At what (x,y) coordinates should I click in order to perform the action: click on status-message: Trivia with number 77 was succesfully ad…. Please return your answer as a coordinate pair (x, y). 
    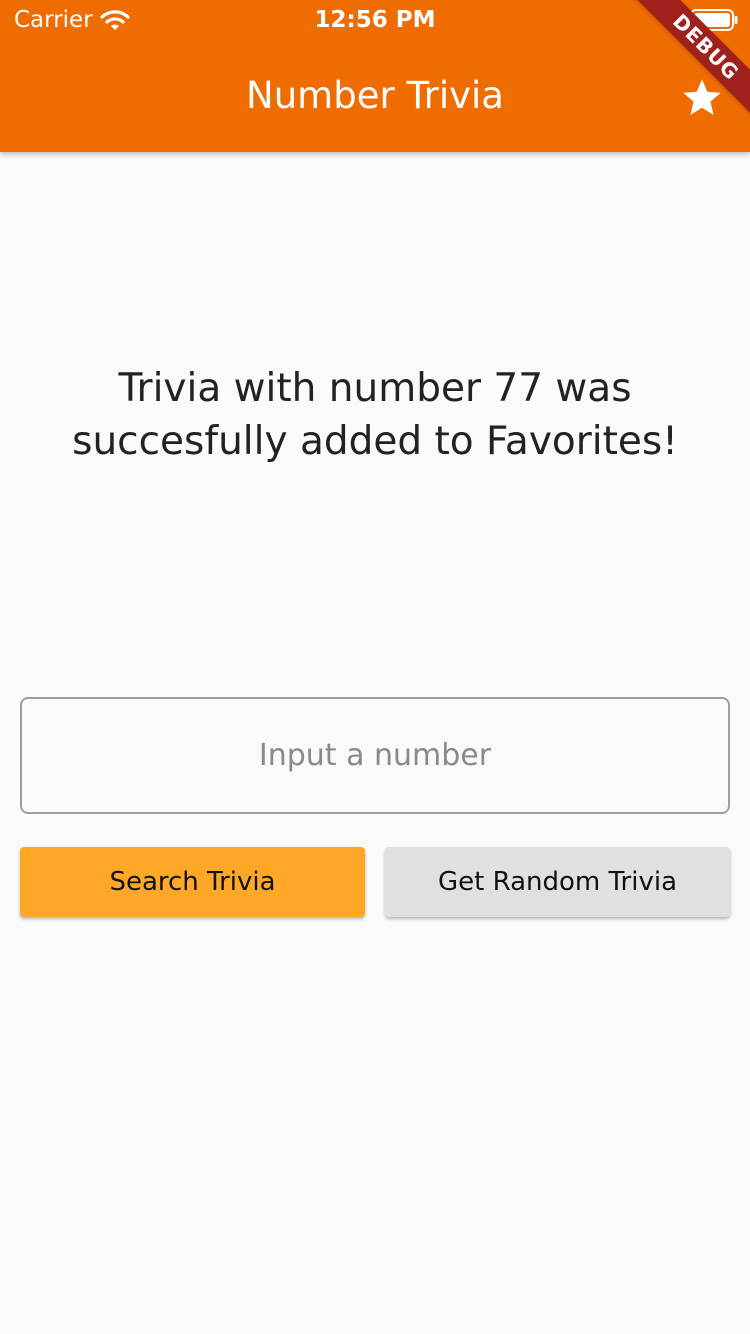
    Looking at the image, I should click on (375, 415).